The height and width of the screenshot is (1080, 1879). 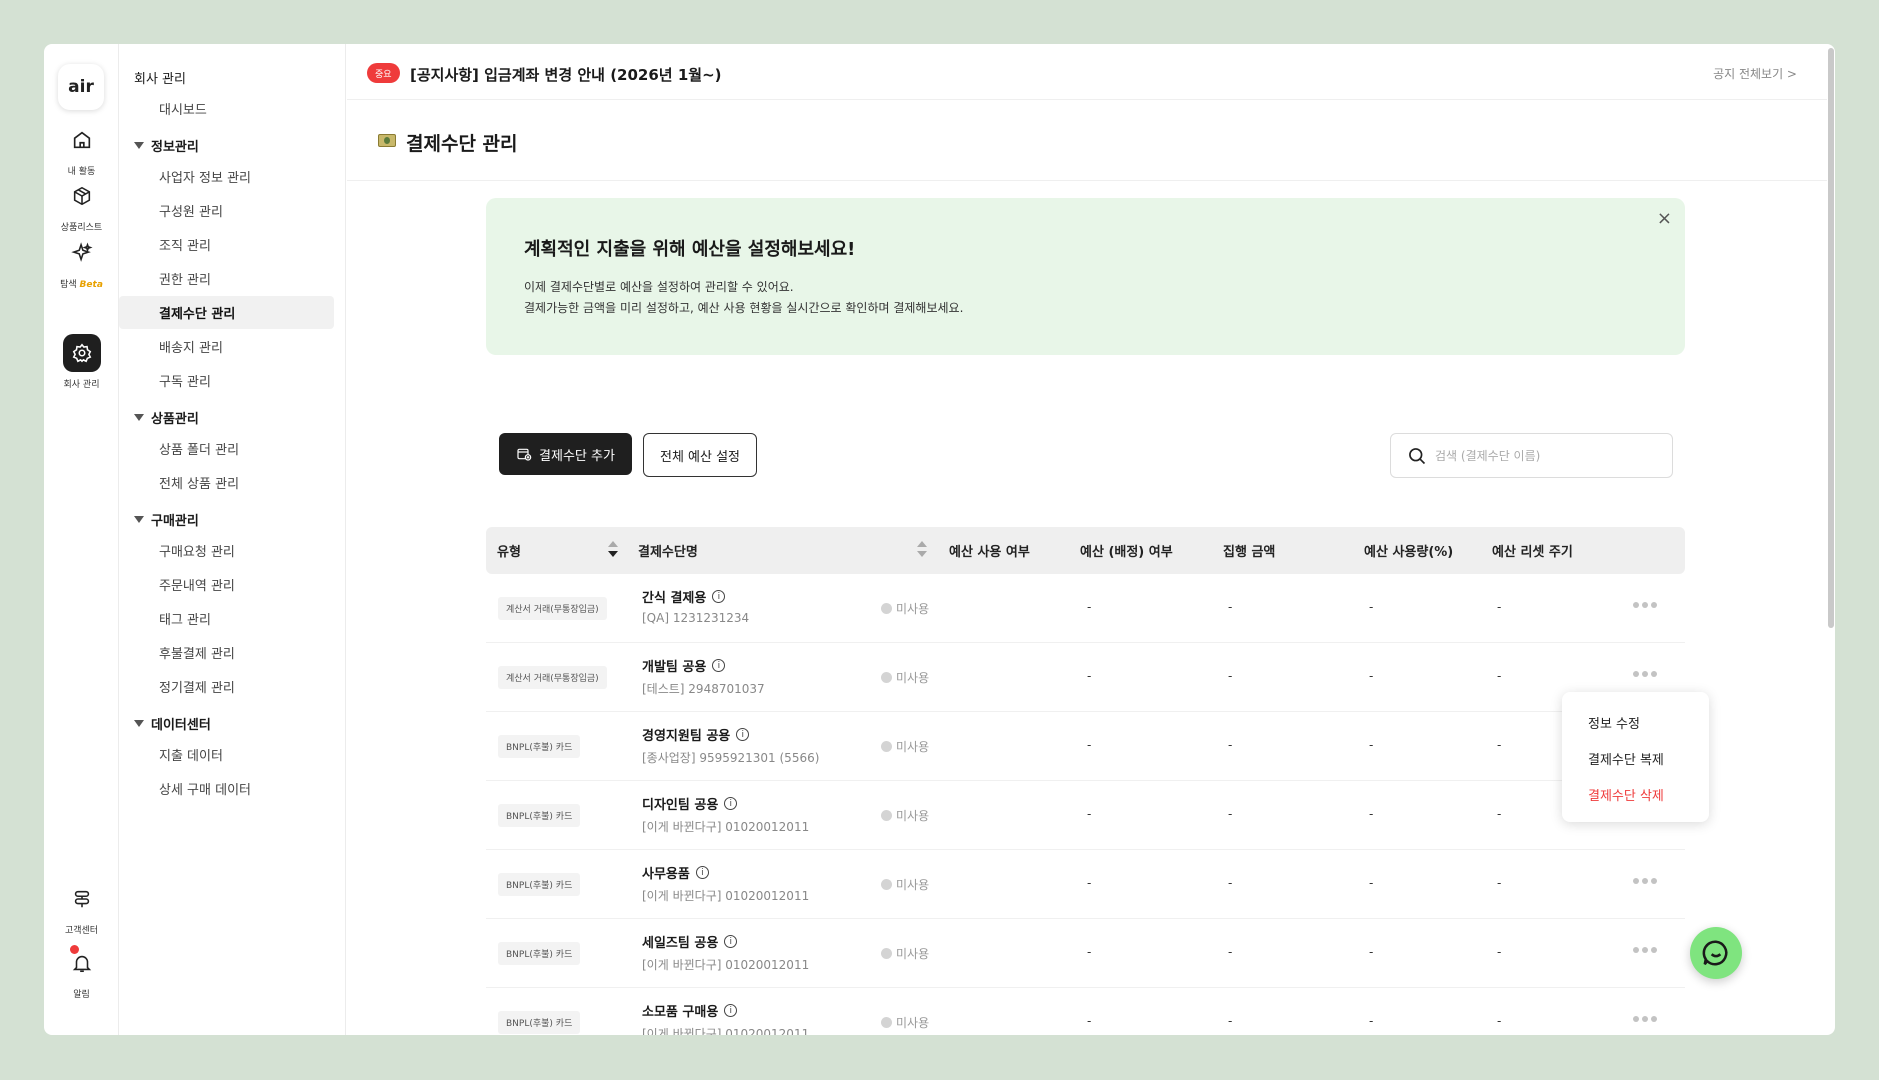 I want to click on search-input, so click(x=1545, y=455).